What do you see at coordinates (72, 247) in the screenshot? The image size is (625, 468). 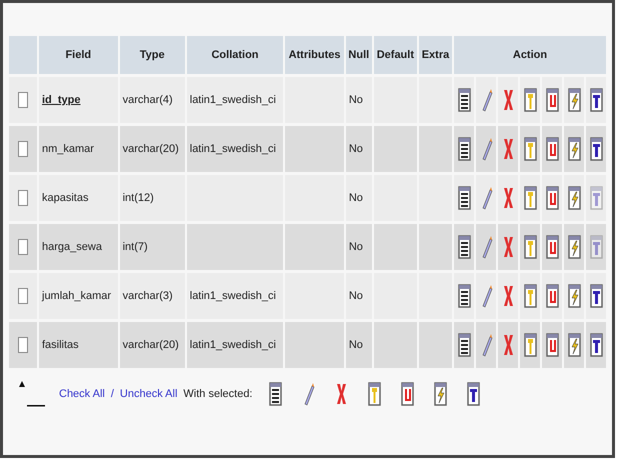 I see `field-name: harga_sewa` at bounding box center [72, 247].